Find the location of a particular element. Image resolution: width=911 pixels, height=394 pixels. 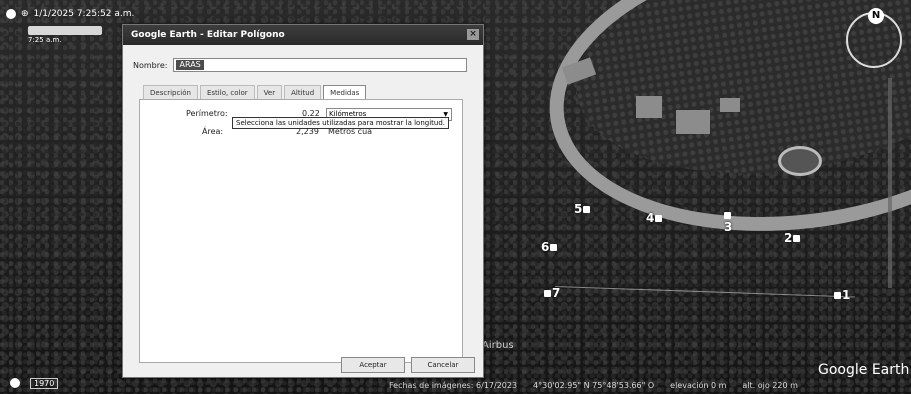

pin-number: 3 is located at coordinates (728, 227).